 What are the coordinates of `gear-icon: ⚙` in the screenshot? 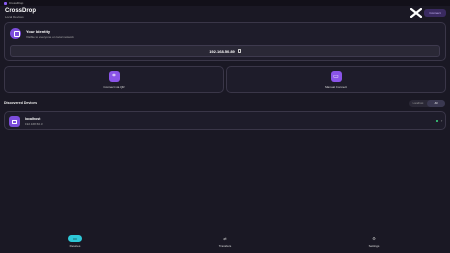 It's located at (374, 238).